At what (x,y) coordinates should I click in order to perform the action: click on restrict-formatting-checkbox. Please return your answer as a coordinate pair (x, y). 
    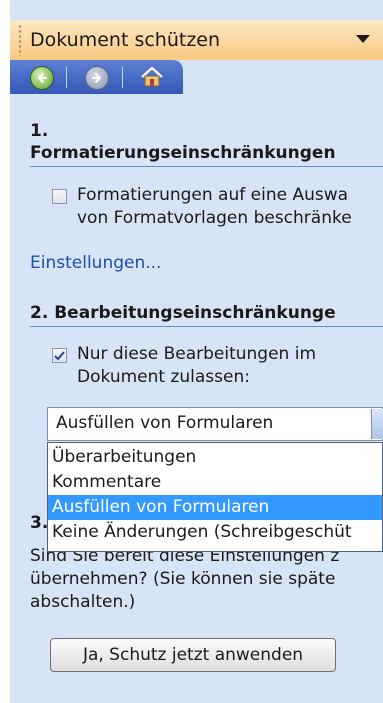
    Looking at the image, I should click on (59, 196).